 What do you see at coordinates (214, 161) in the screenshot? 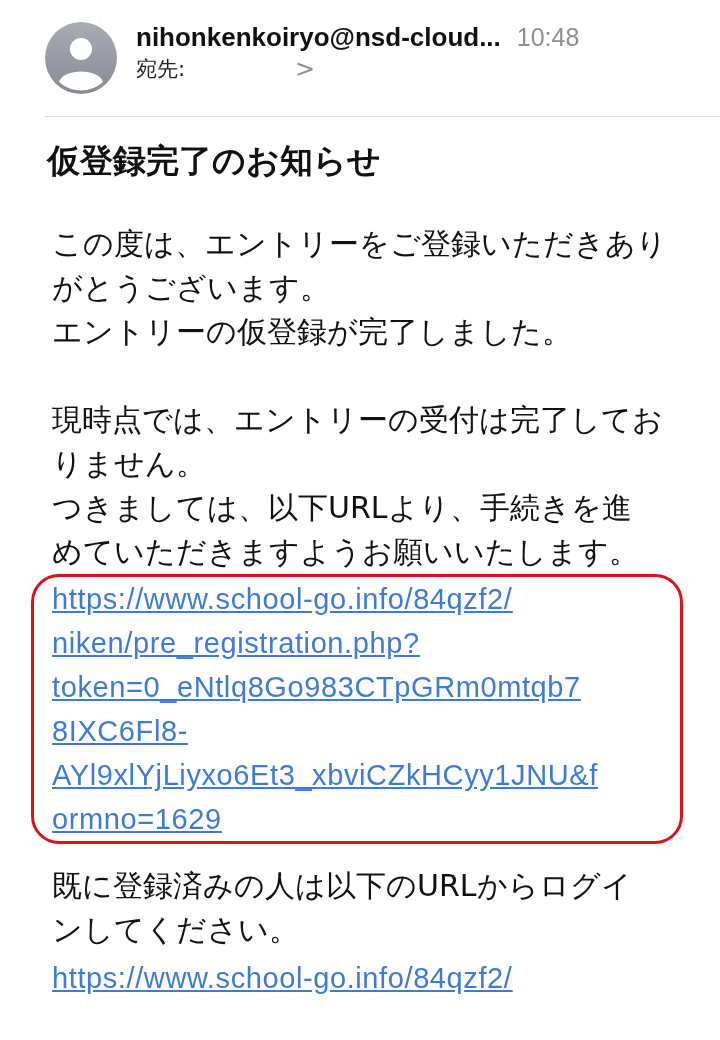
I see `email-subject: 仮登録完了のお知らせ` at bounding box center [214, 161].